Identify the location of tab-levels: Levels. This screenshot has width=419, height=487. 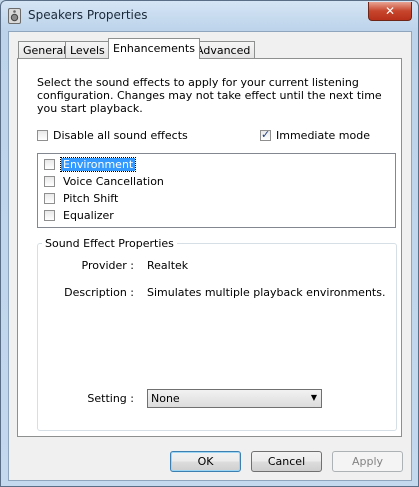
(87, 50).